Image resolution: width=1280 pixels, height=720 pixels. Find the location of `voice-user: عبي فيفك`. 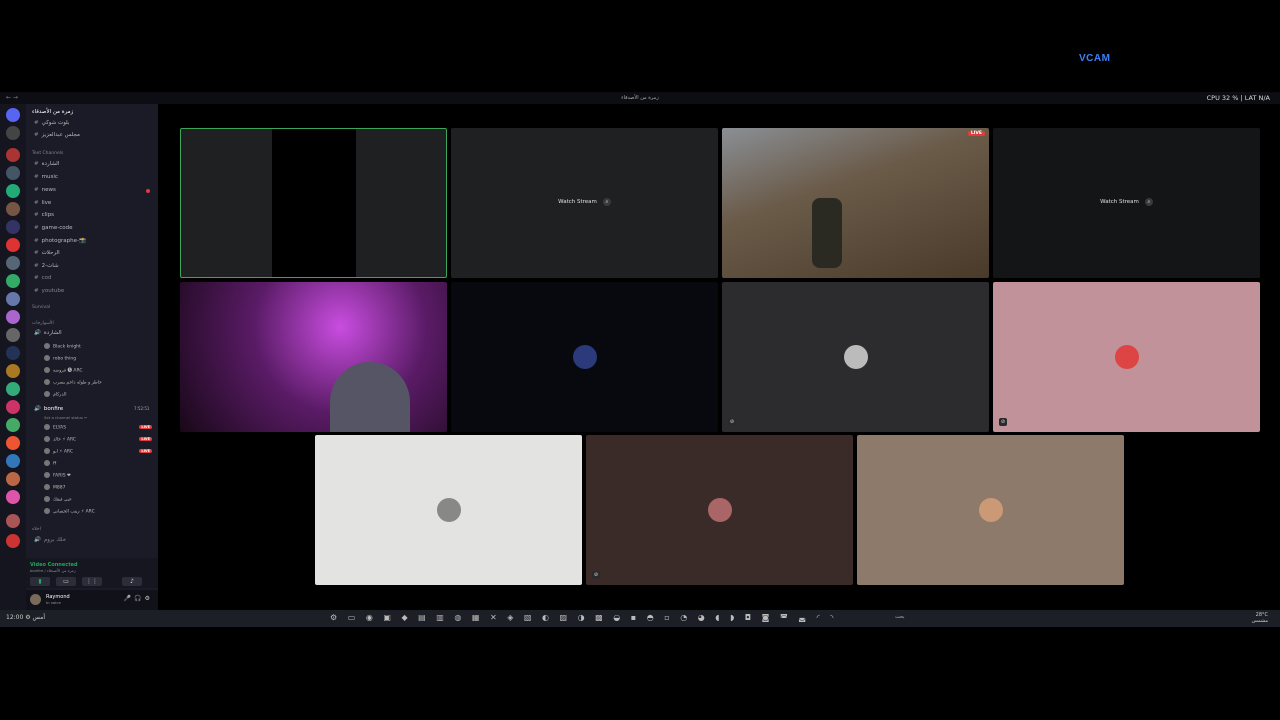

voice-user: عبي فيفك is located at coordinates (58, 499).